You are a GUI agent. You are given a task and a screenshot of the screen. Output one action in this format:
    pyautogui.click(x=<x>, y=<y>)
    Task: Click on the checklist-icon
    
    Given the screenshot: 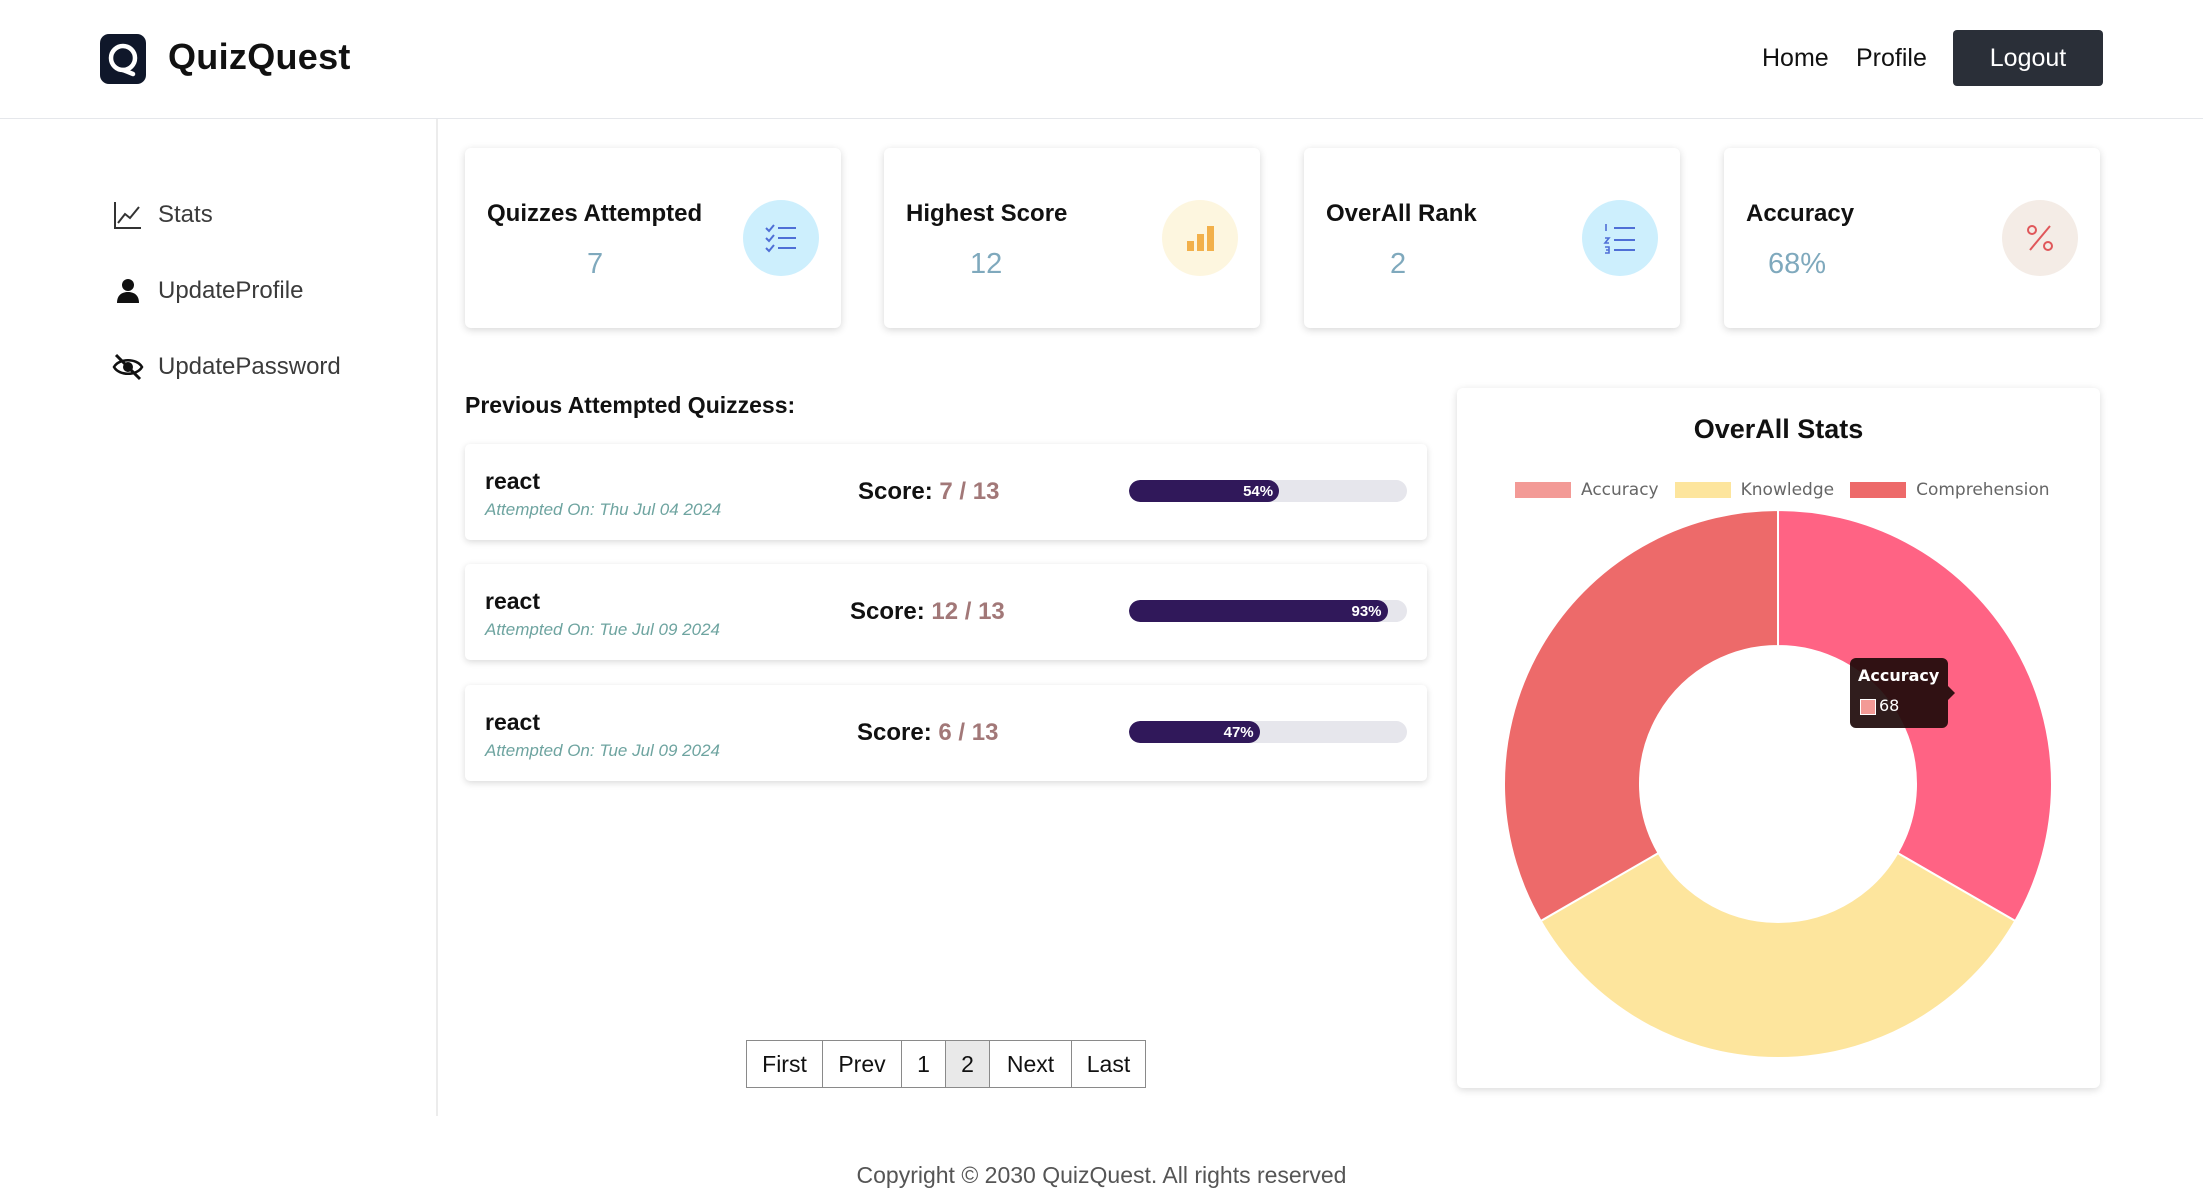 What is the action you would take?
    pyautogui.click(x=781, y=238)
    